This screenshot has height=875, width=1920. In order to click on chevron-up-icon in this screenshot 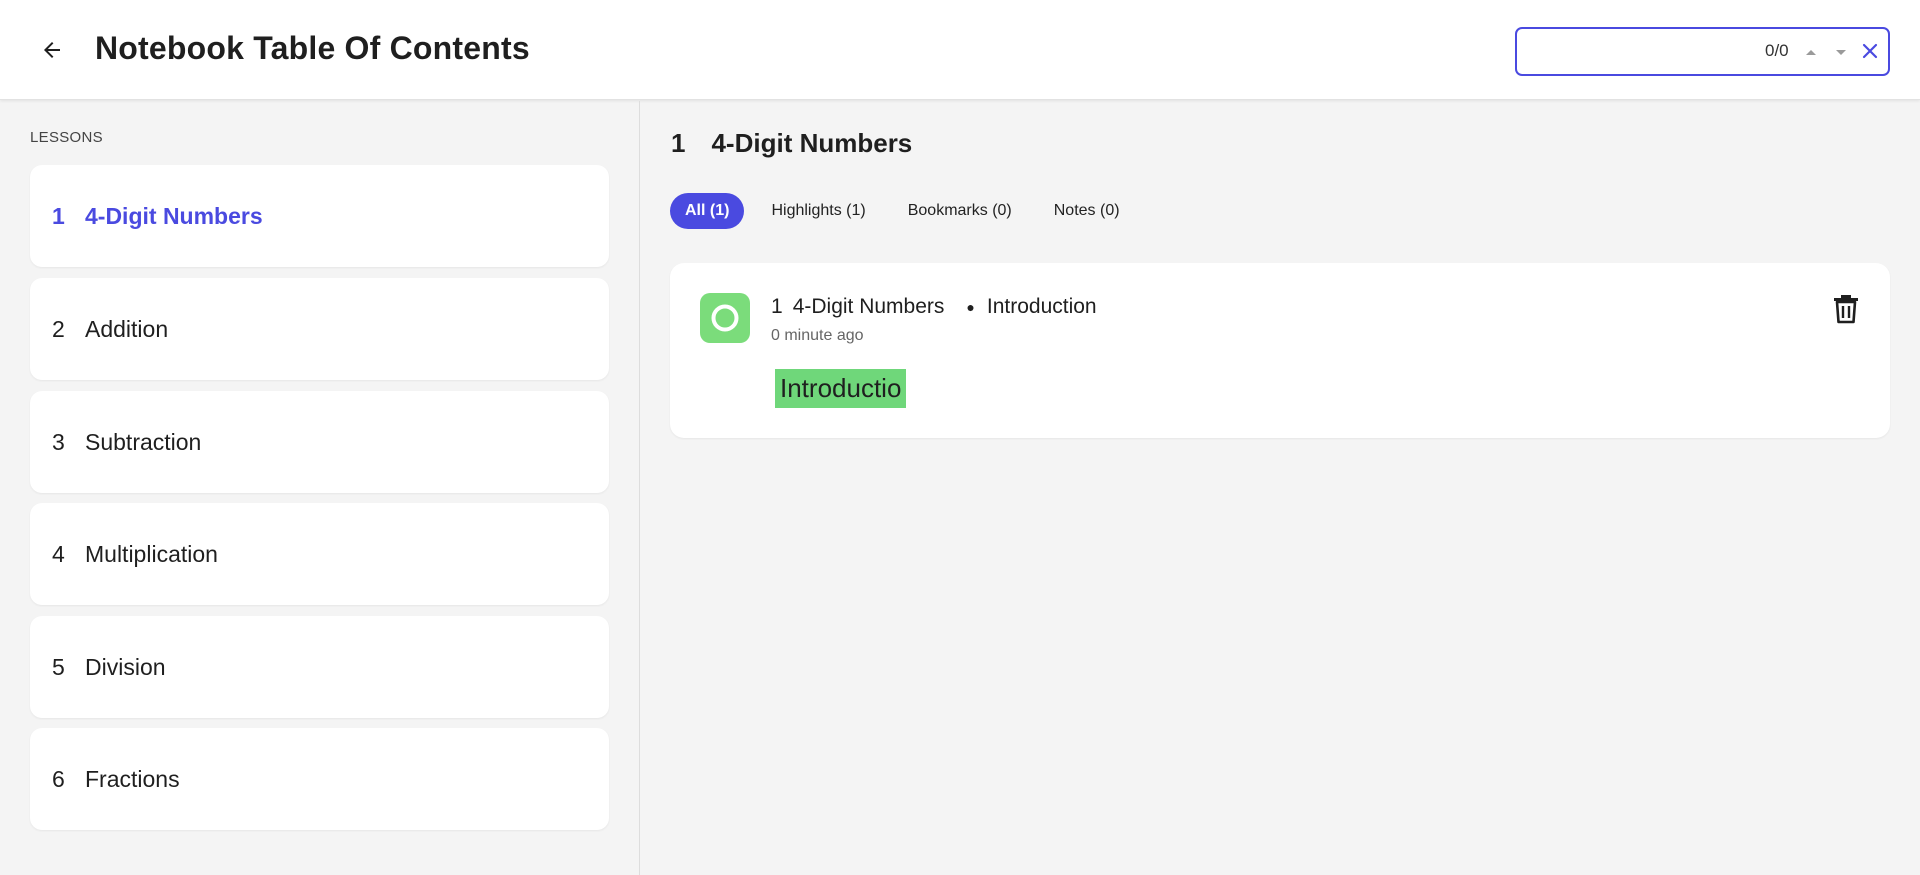, I will do `click(1811, 52)`.